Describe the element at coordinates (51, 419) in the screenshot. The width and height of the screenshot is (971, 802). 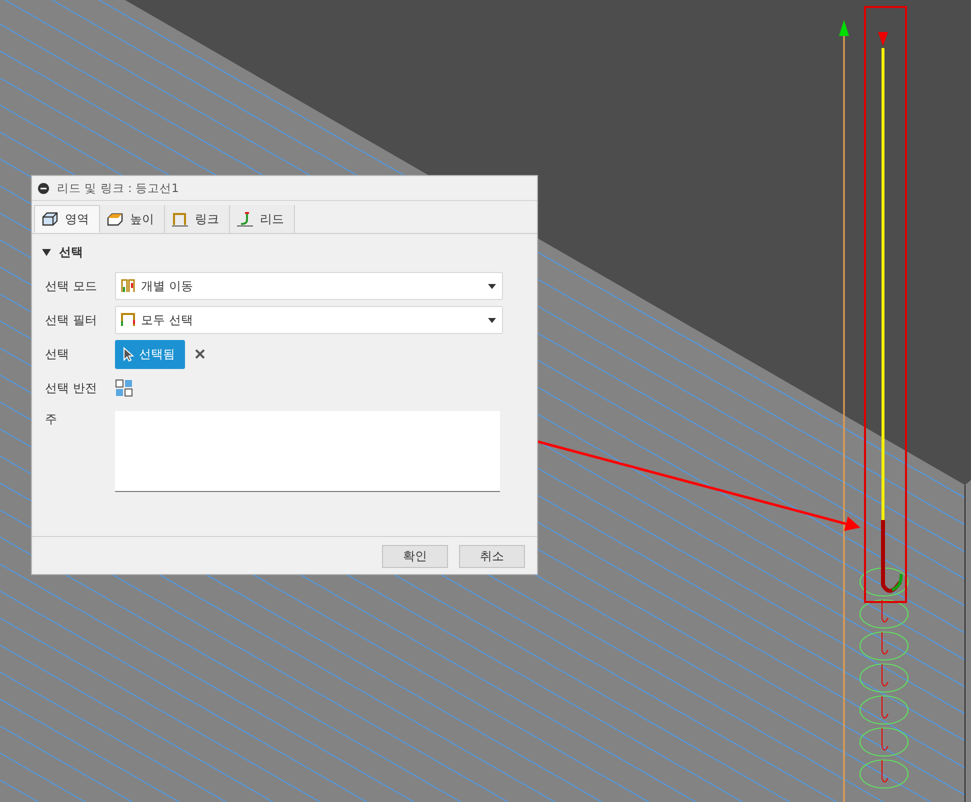
I see `field-label: 주` at that location.